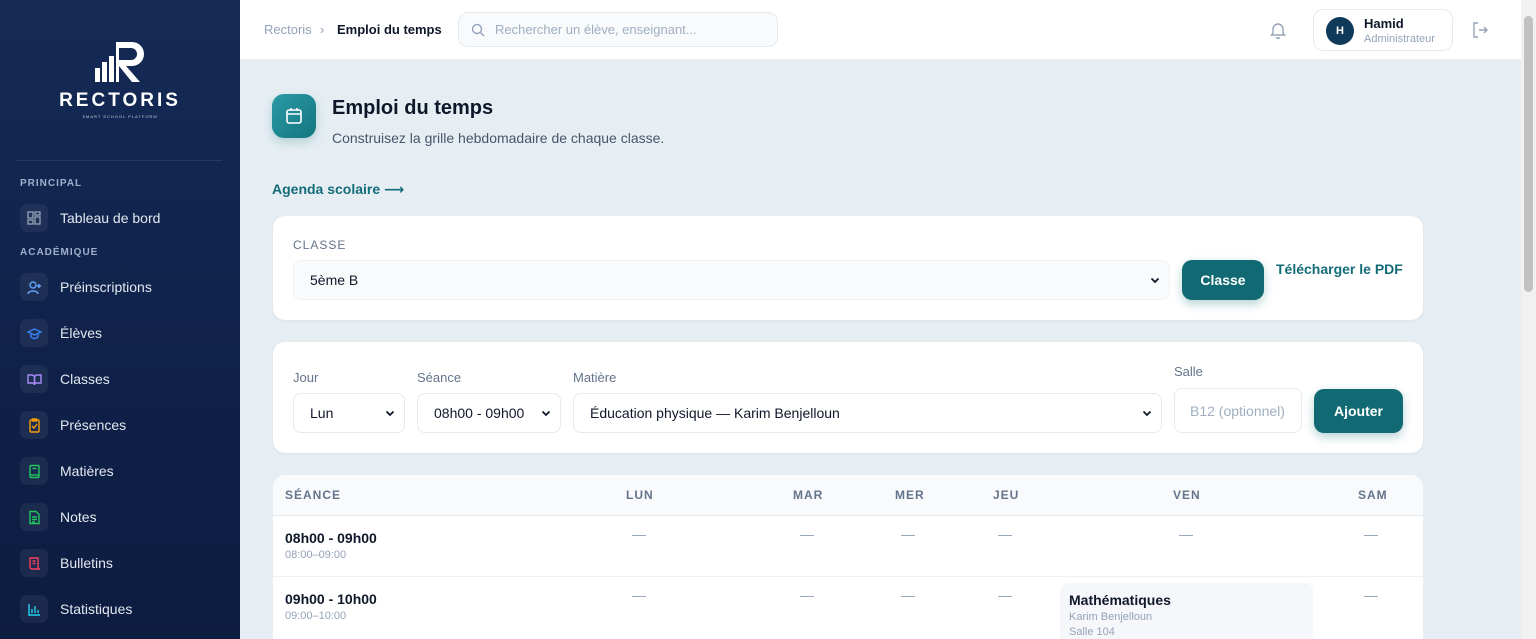 This screenshot has width=1536, height=639. I want to click on user-menu: H Hamid Administrateur, so click(1383, 30).